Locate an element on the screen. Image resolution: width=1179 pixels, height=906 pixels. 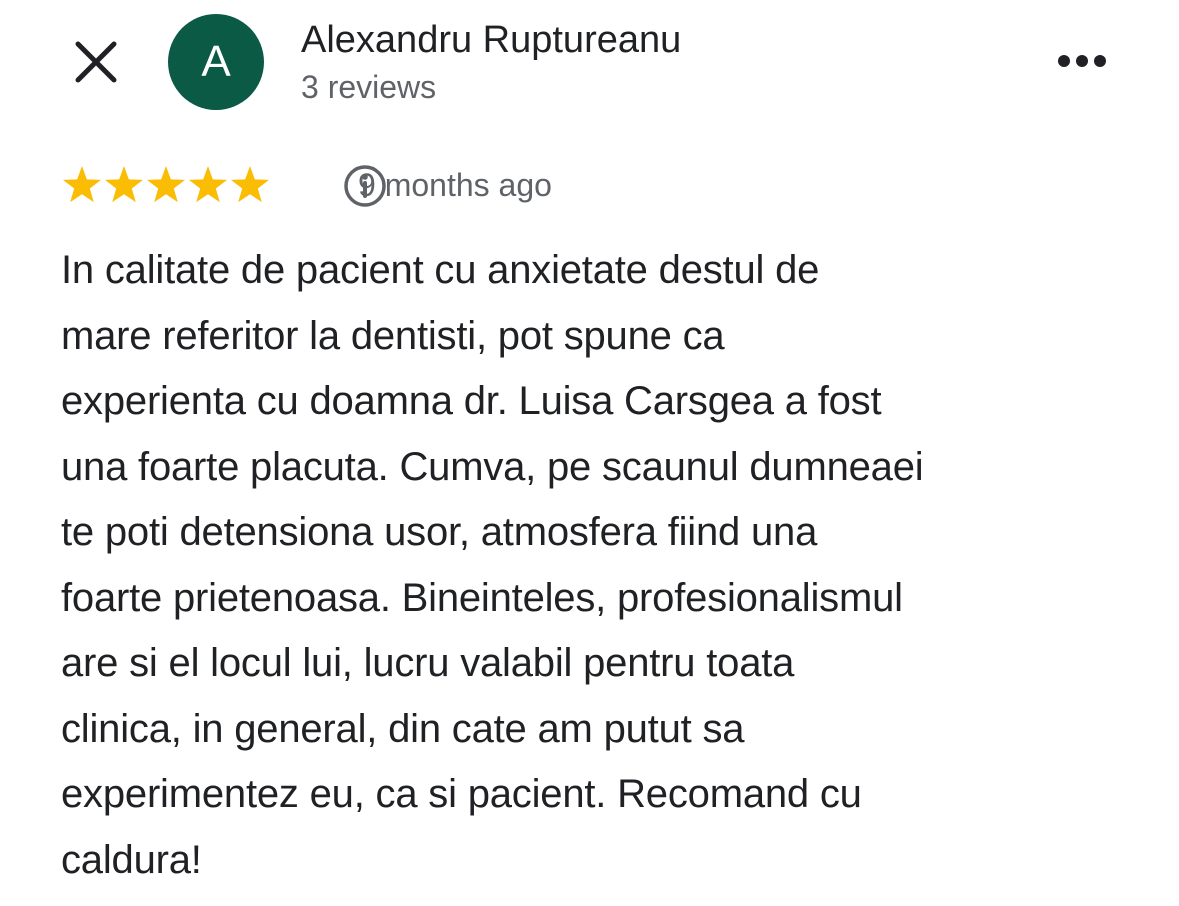
close-icon is located at coordinates (96, 62).